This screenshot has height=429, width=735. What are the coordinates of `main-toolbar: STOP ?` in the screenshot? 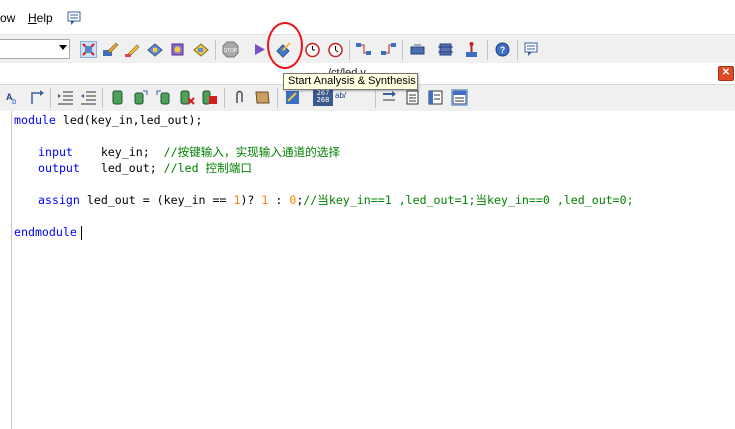 It's located at (367, 49).